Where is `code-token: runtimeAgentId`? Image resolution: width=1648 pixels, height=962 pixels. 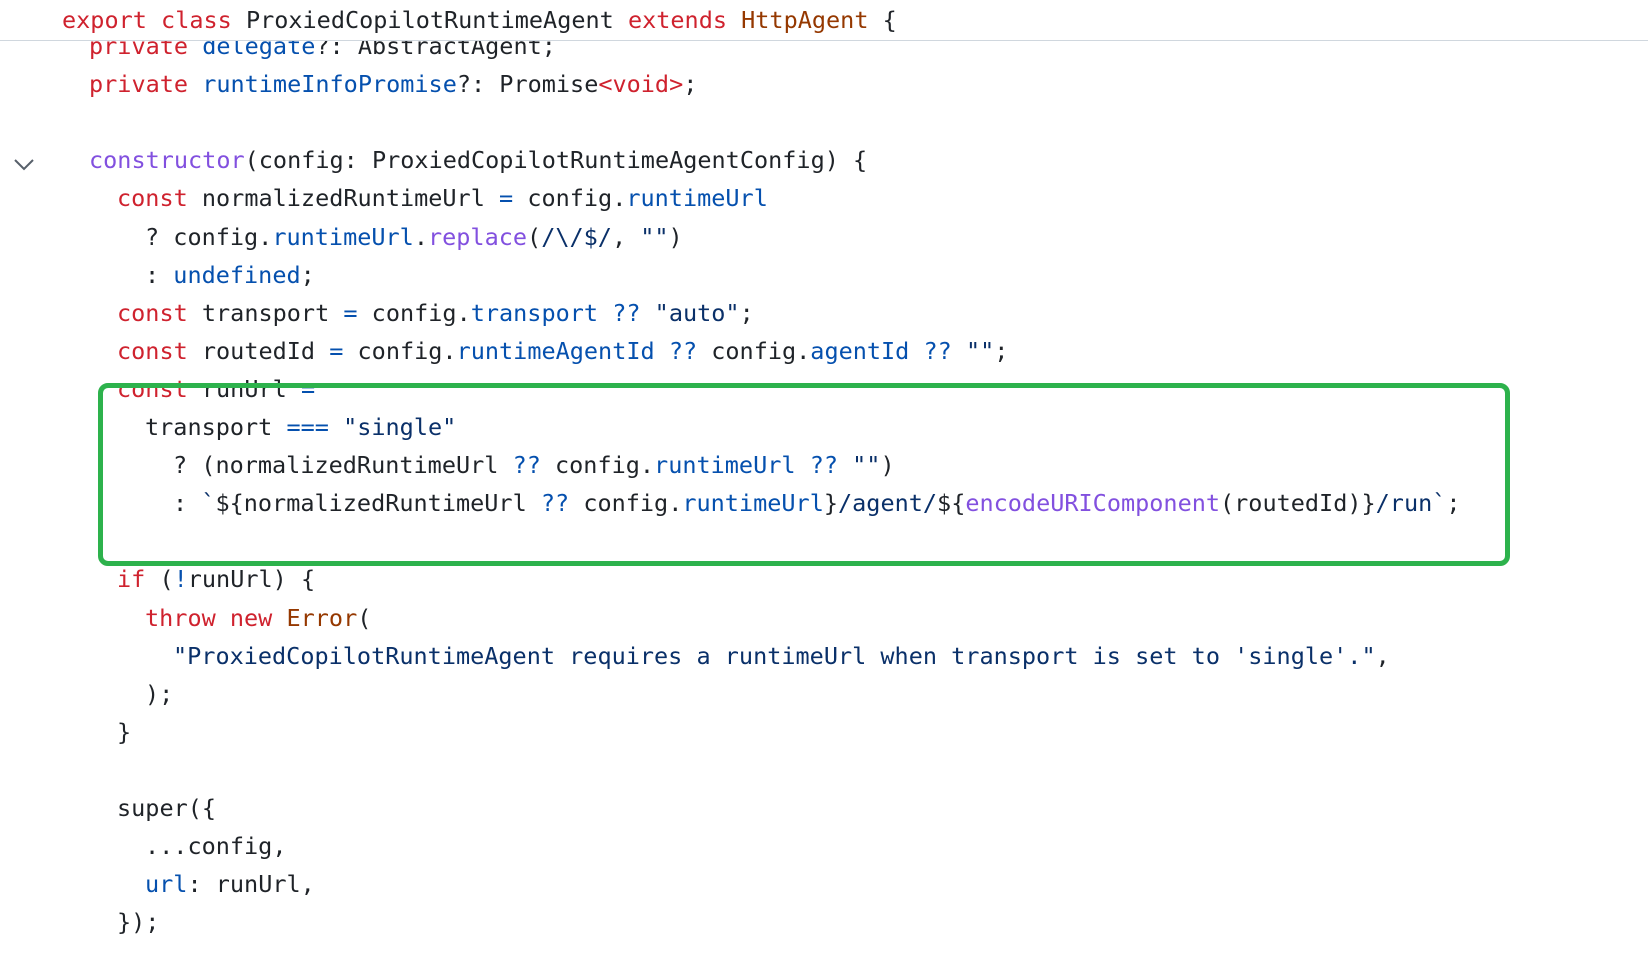
code-token: runtimeAgentId is located at coordinates (555, 350).